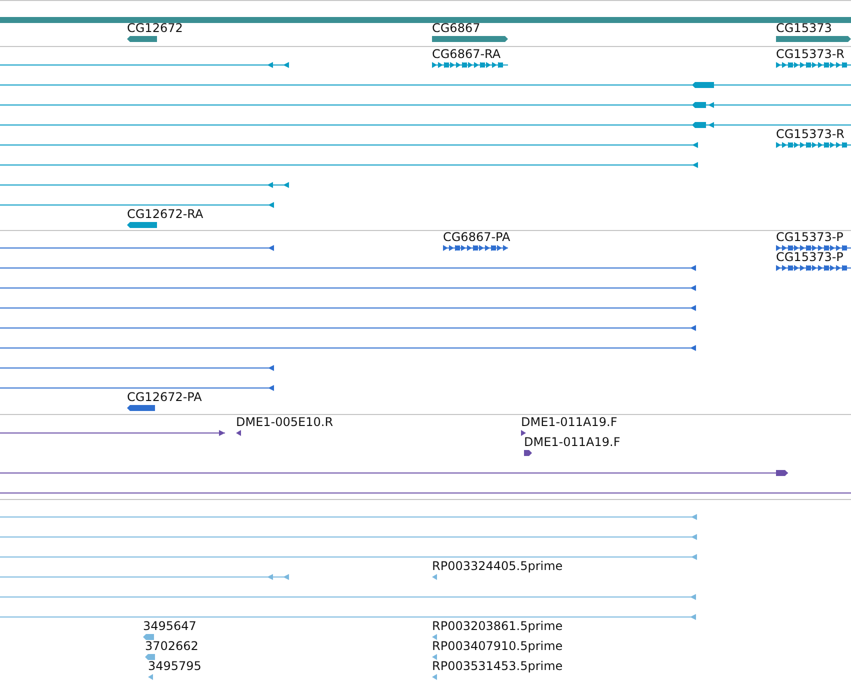 This screenshot has width=851, height=681. What do you see at coordinates (175, 666) in the screenshot?
I see `feature-label: 3495795` at bounding box center [175, 666].